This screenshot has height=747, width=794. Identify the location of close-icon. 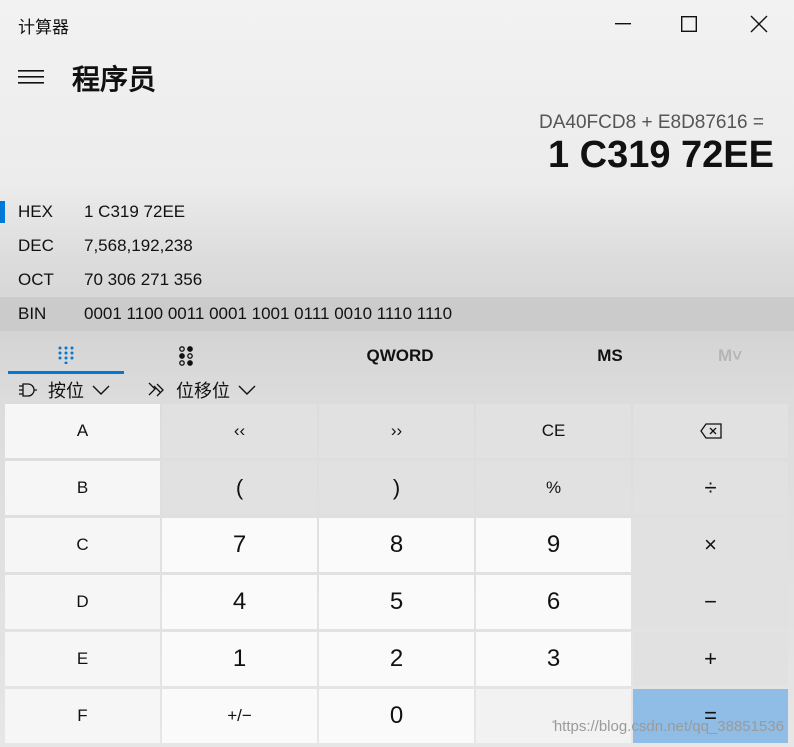
(759, 24).